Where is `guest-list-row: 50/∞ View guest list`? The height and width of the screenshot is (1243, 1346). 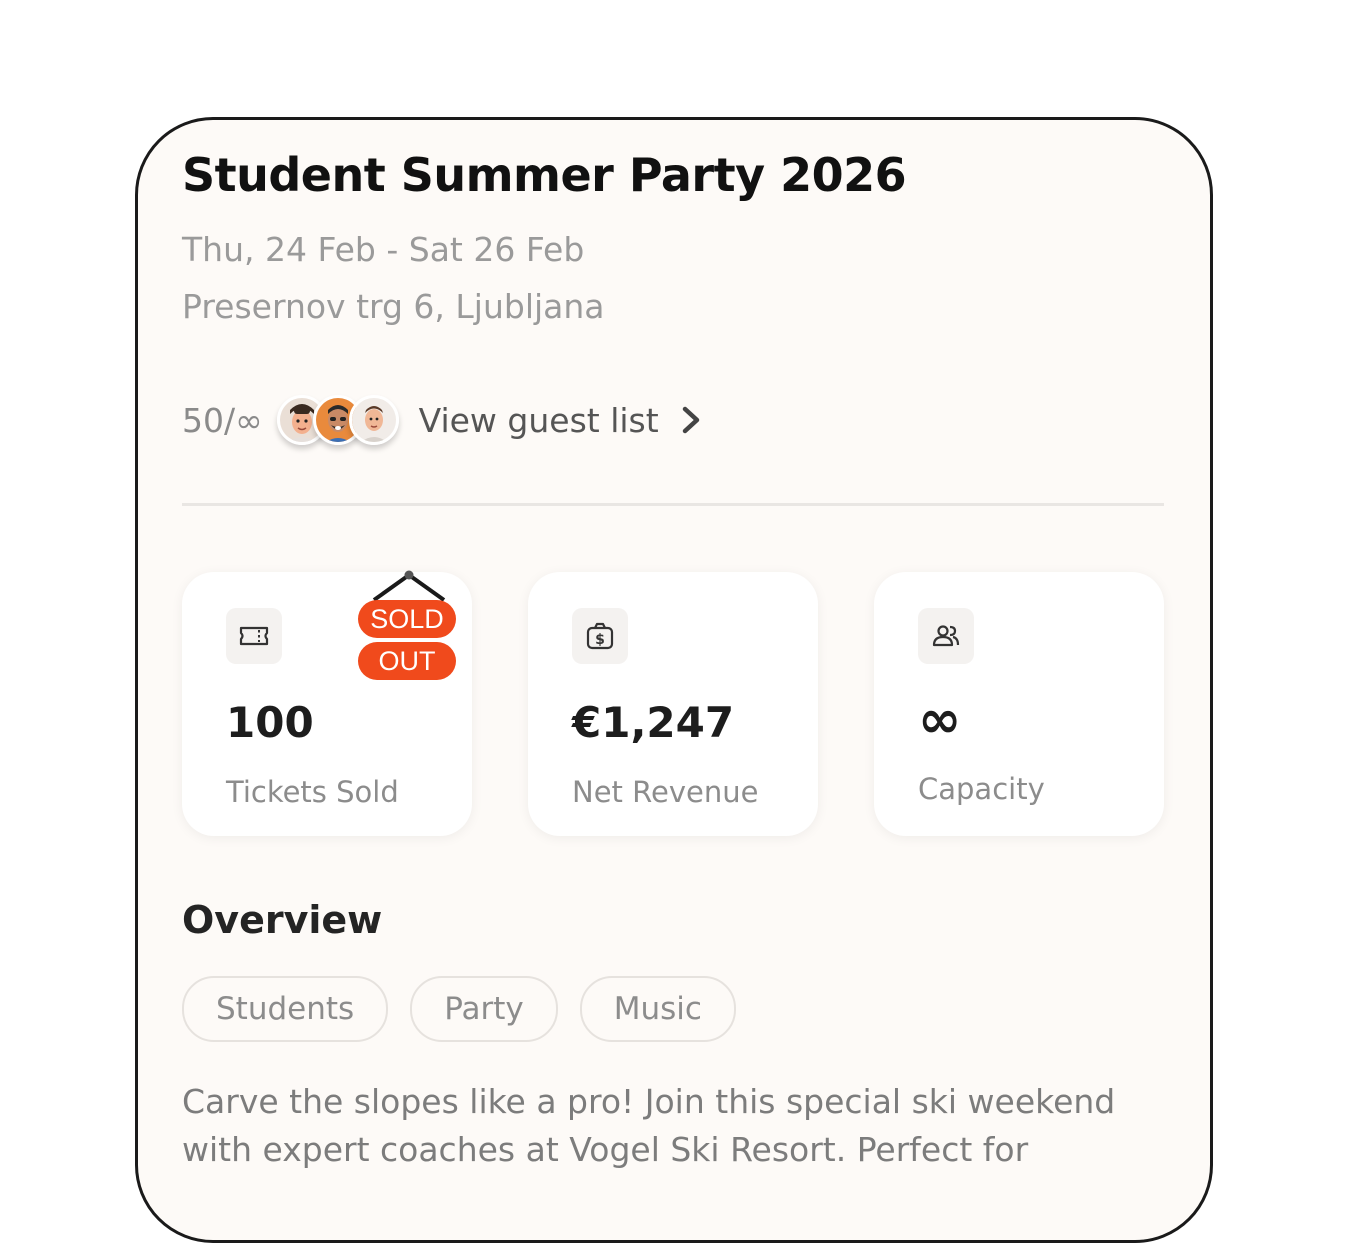 guest-list-row: 50/∞ View guest list is located at coordinates (443, 420).